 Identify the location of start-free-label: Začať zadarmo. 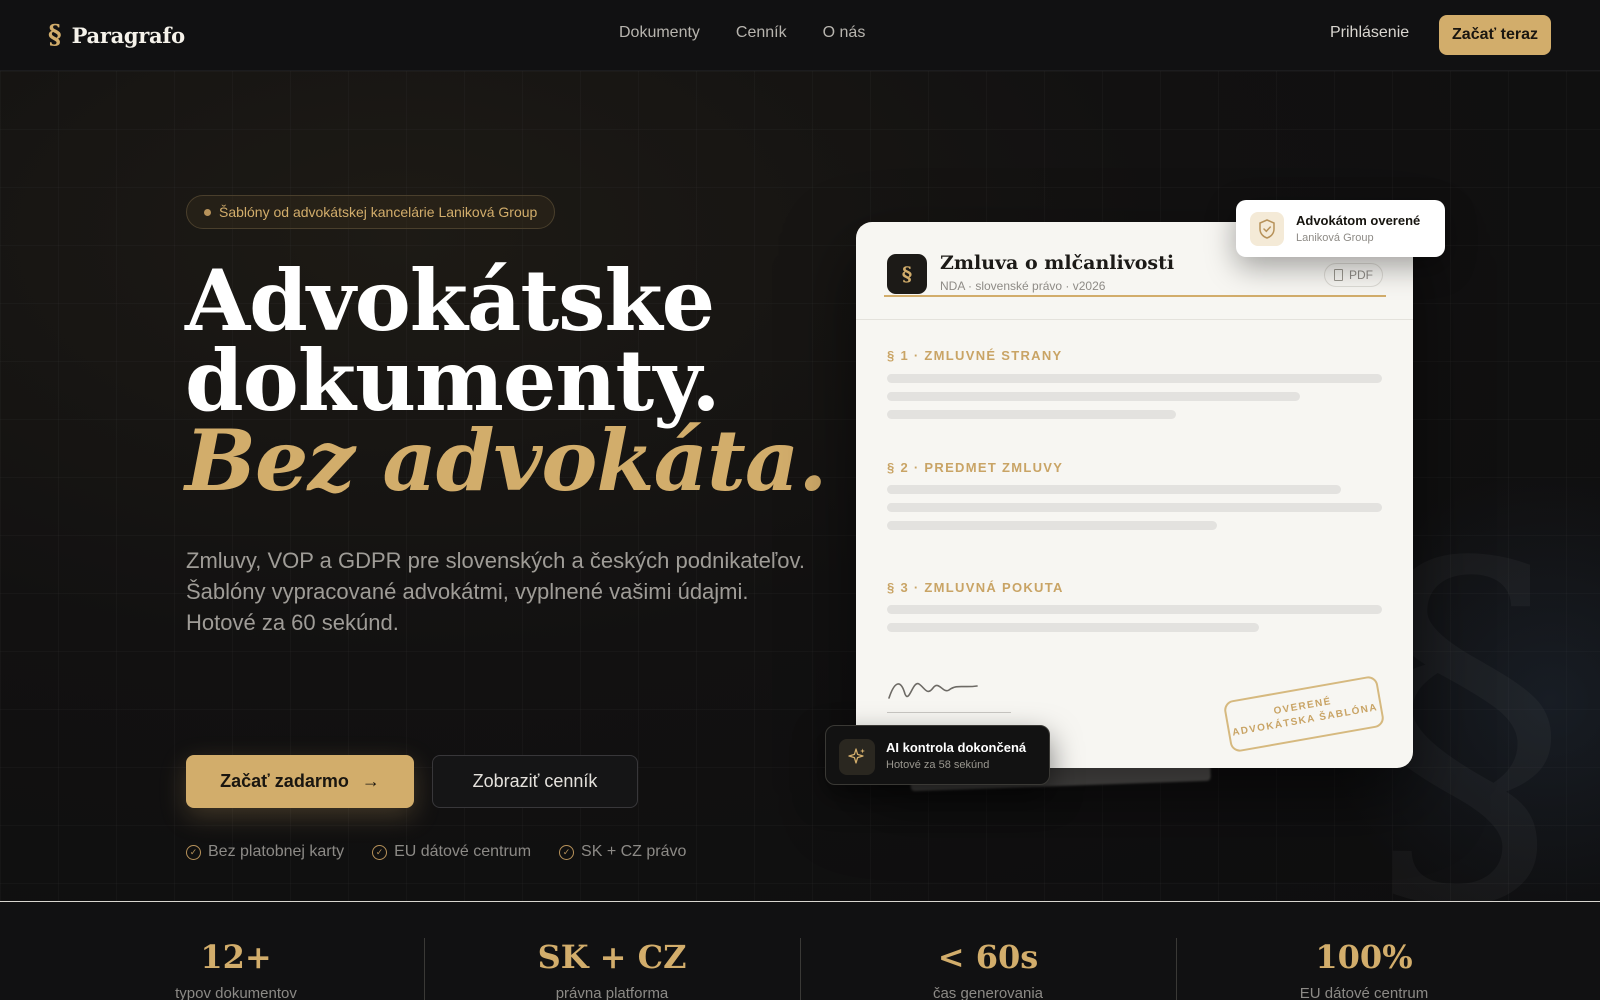
(284, 781).